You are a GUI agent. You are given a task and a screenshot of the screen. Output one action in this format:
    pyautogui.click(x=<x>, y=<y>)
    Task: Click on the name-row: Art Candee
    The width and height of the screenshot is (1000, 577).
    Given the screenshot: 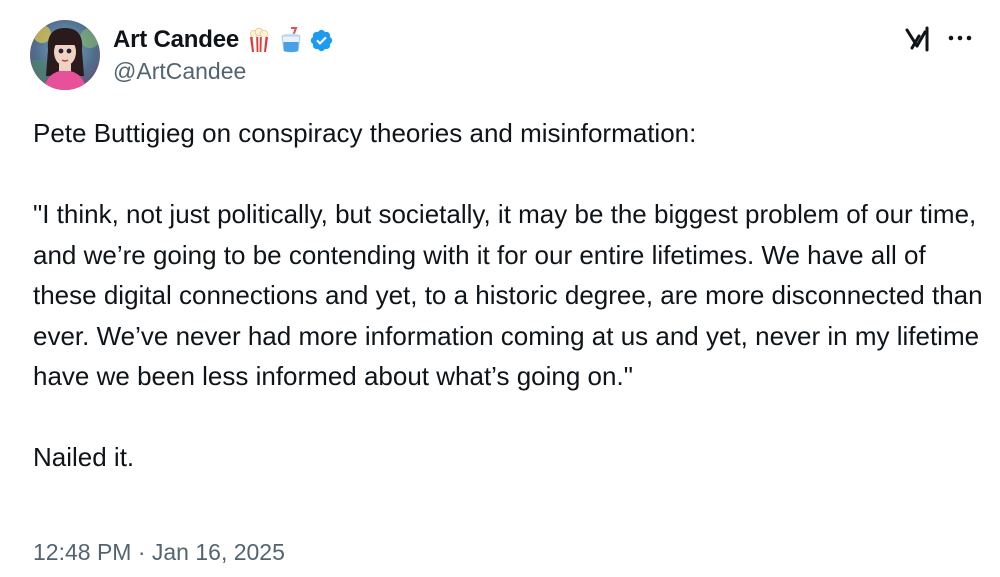 What is the action you would take?
    pyautogui.click(x=223, y=40)
    